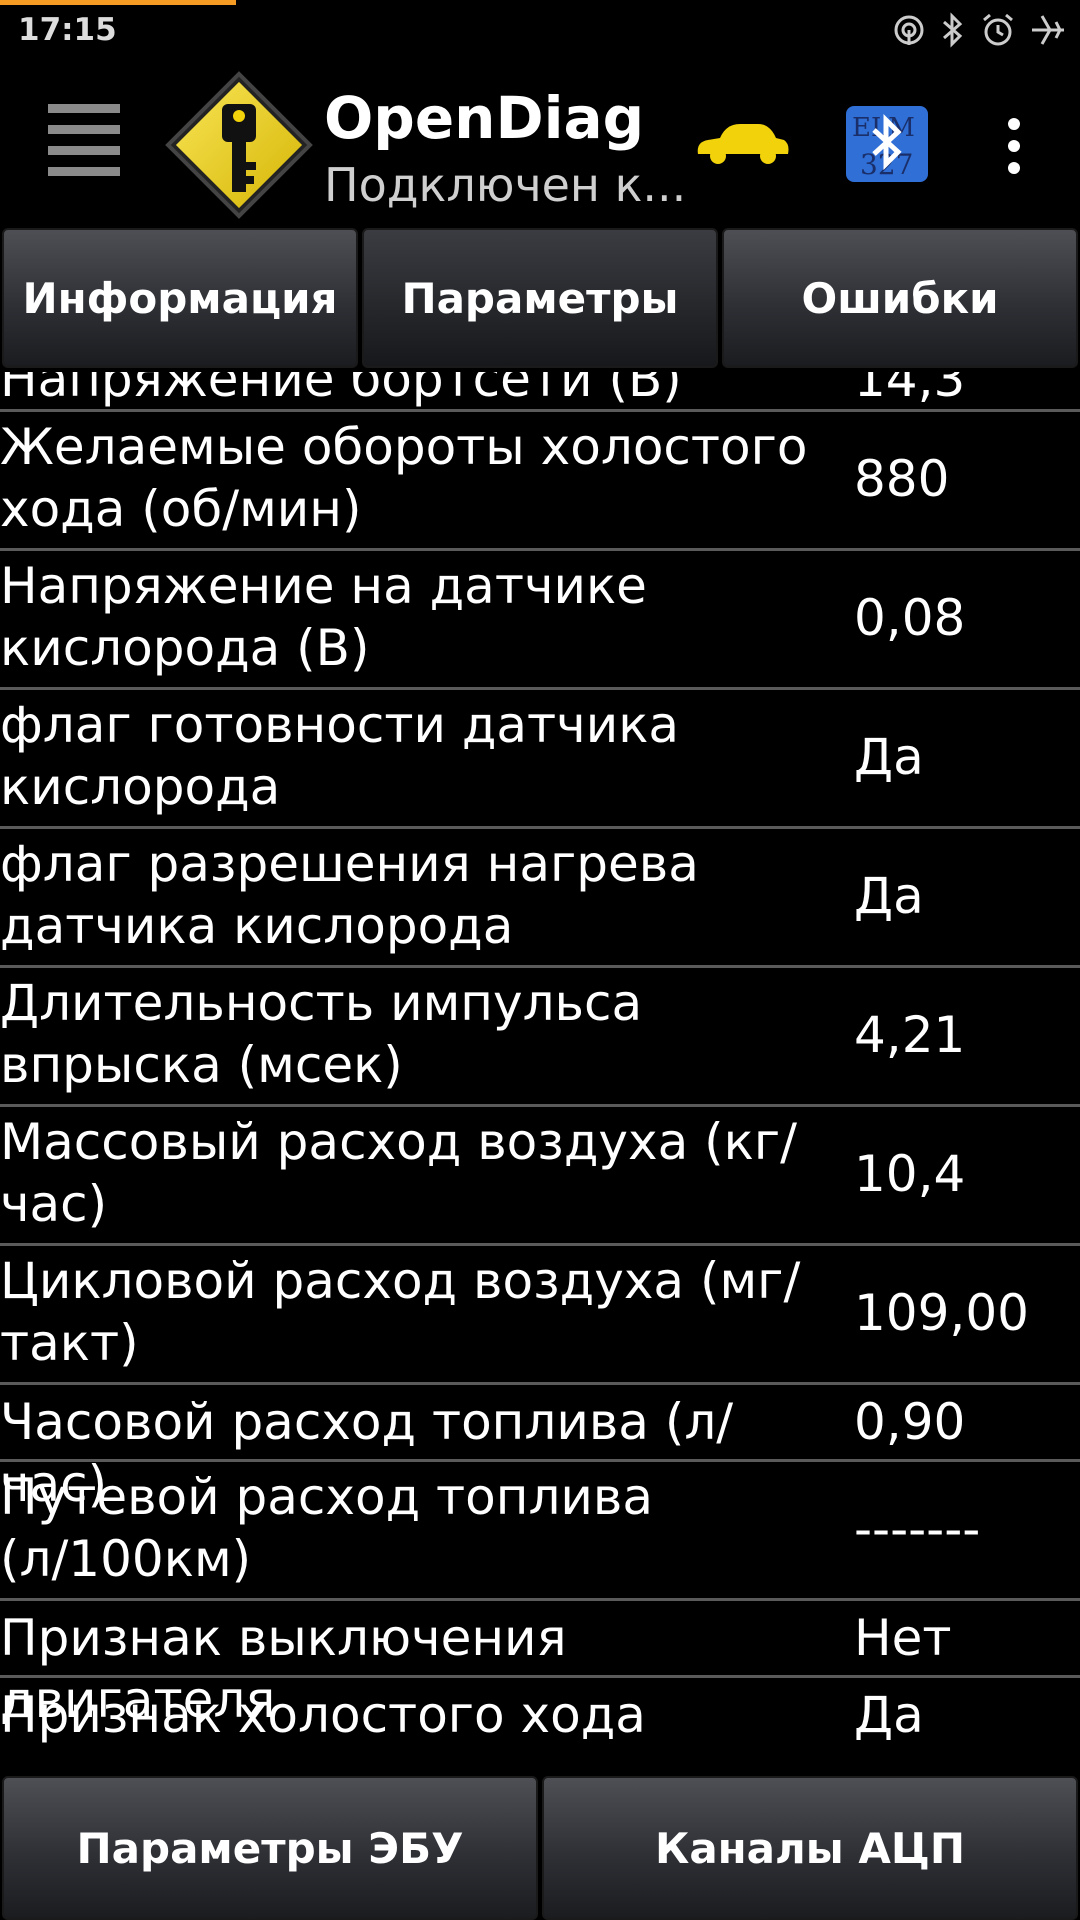 The image size is (1080, 1920). I want to click on status-icons, so click(979, 30).